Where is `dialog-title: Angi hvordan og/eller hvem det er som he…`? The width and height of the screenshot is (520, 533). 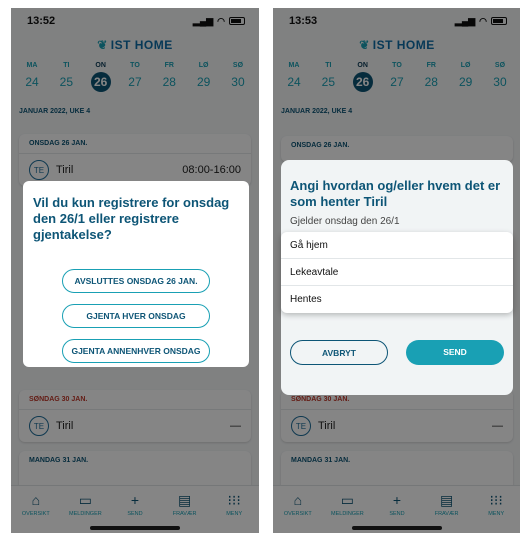 dialog-title: Angi hvordan og/eller hvem det er som he… is located at coordinates (395, 193).